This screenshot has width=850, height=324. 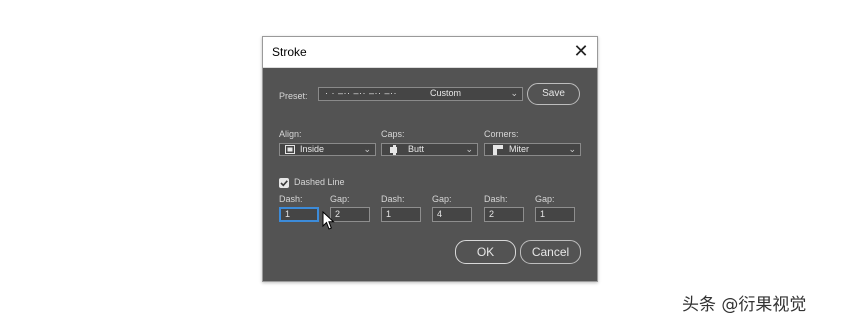 I want to click on corners-value: Miter, so click(x=519, y=149).